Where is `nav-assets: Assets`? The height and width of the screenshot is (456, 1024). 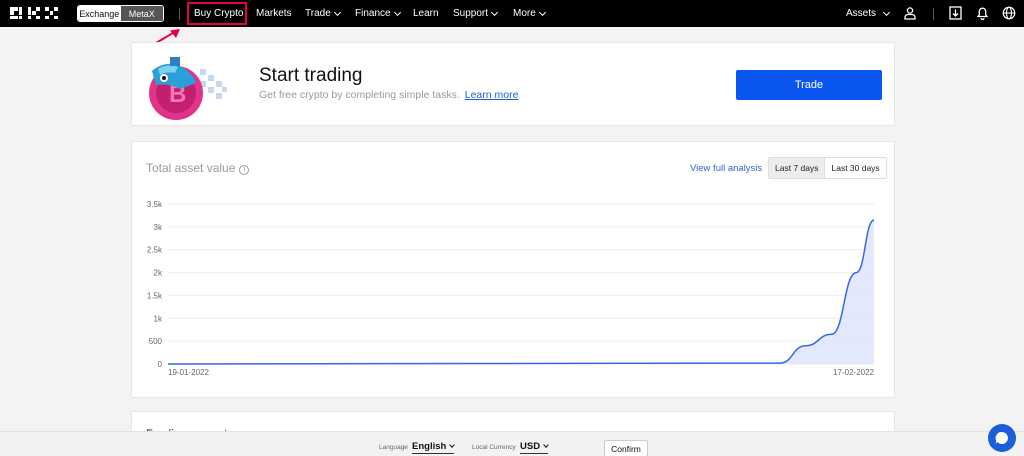
nav-assets: Assets is located at coordinates (868, 13).